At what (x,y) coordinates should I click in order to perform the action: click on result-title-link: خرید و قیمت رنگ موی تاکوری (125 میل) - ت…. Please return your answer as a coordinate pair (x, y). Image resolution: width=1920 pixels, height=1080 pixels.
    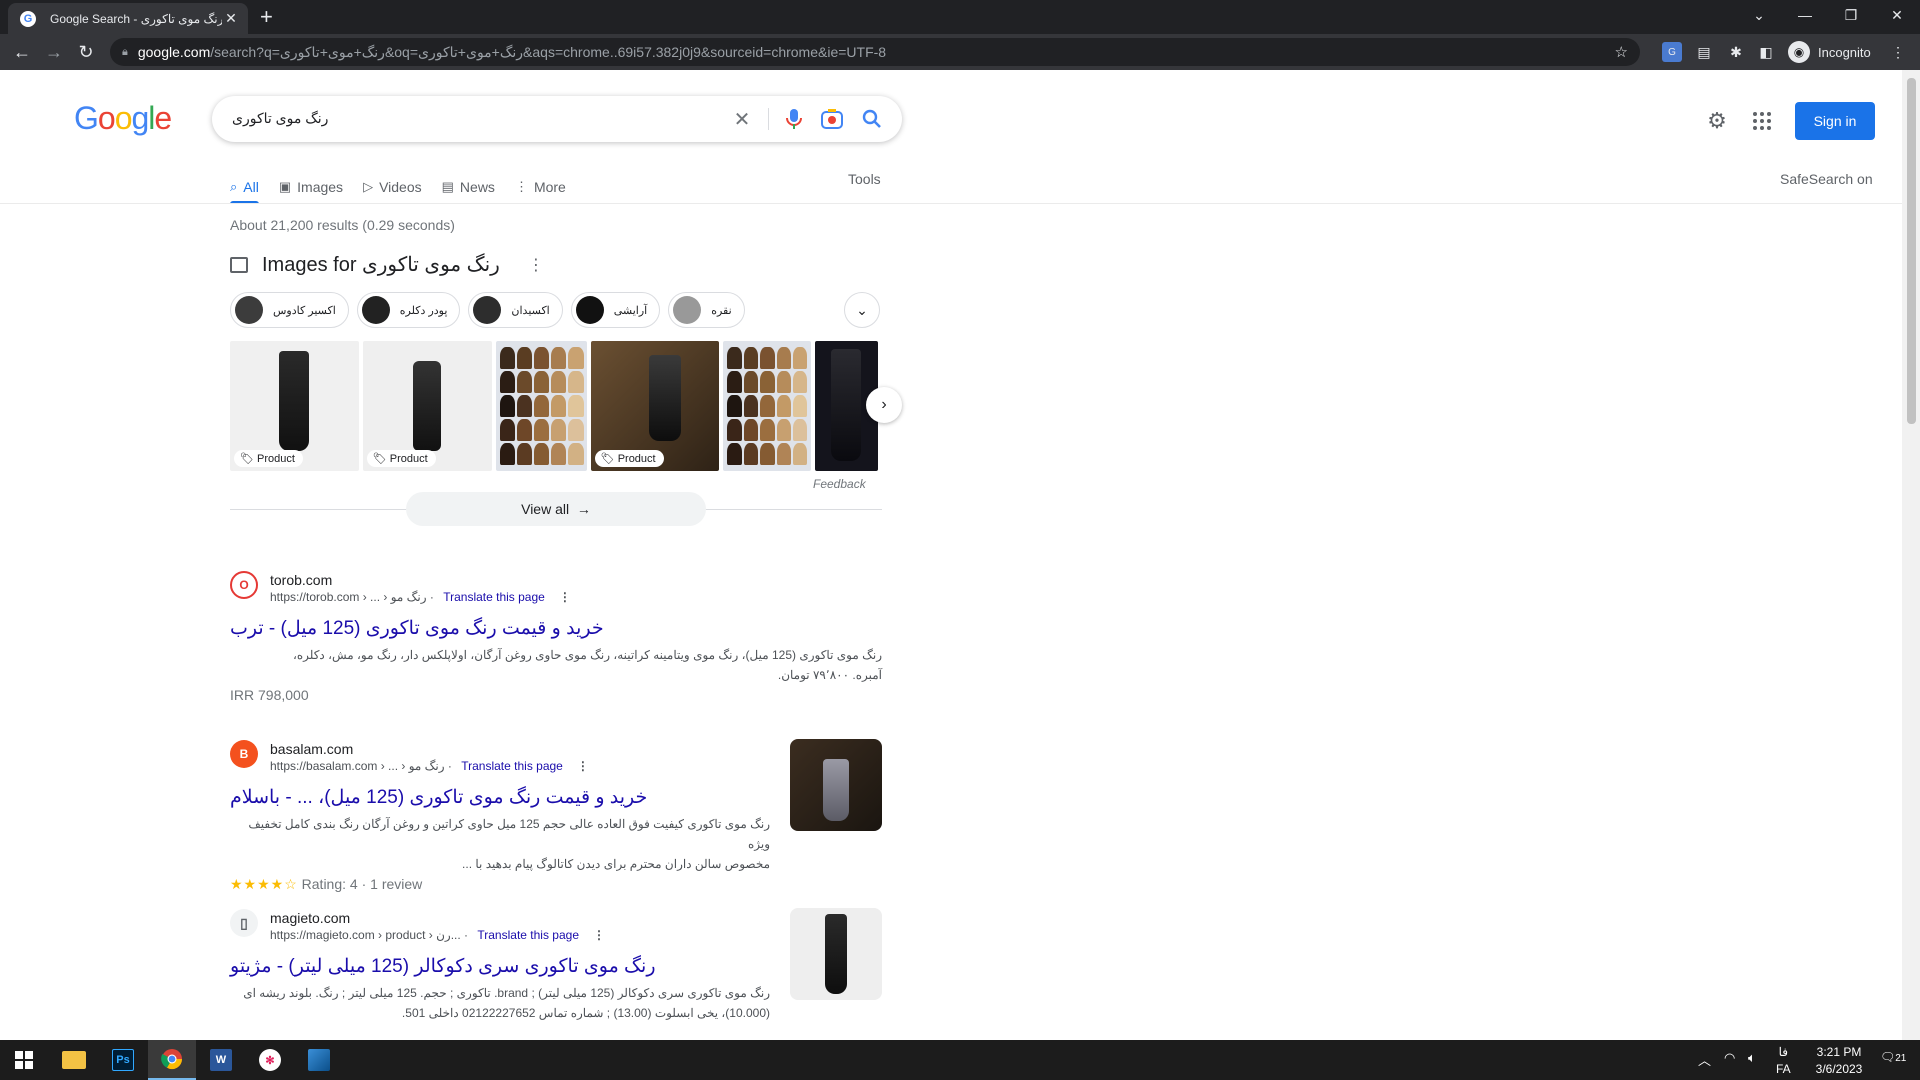
    Looking at the image, I should click on (556, 629).